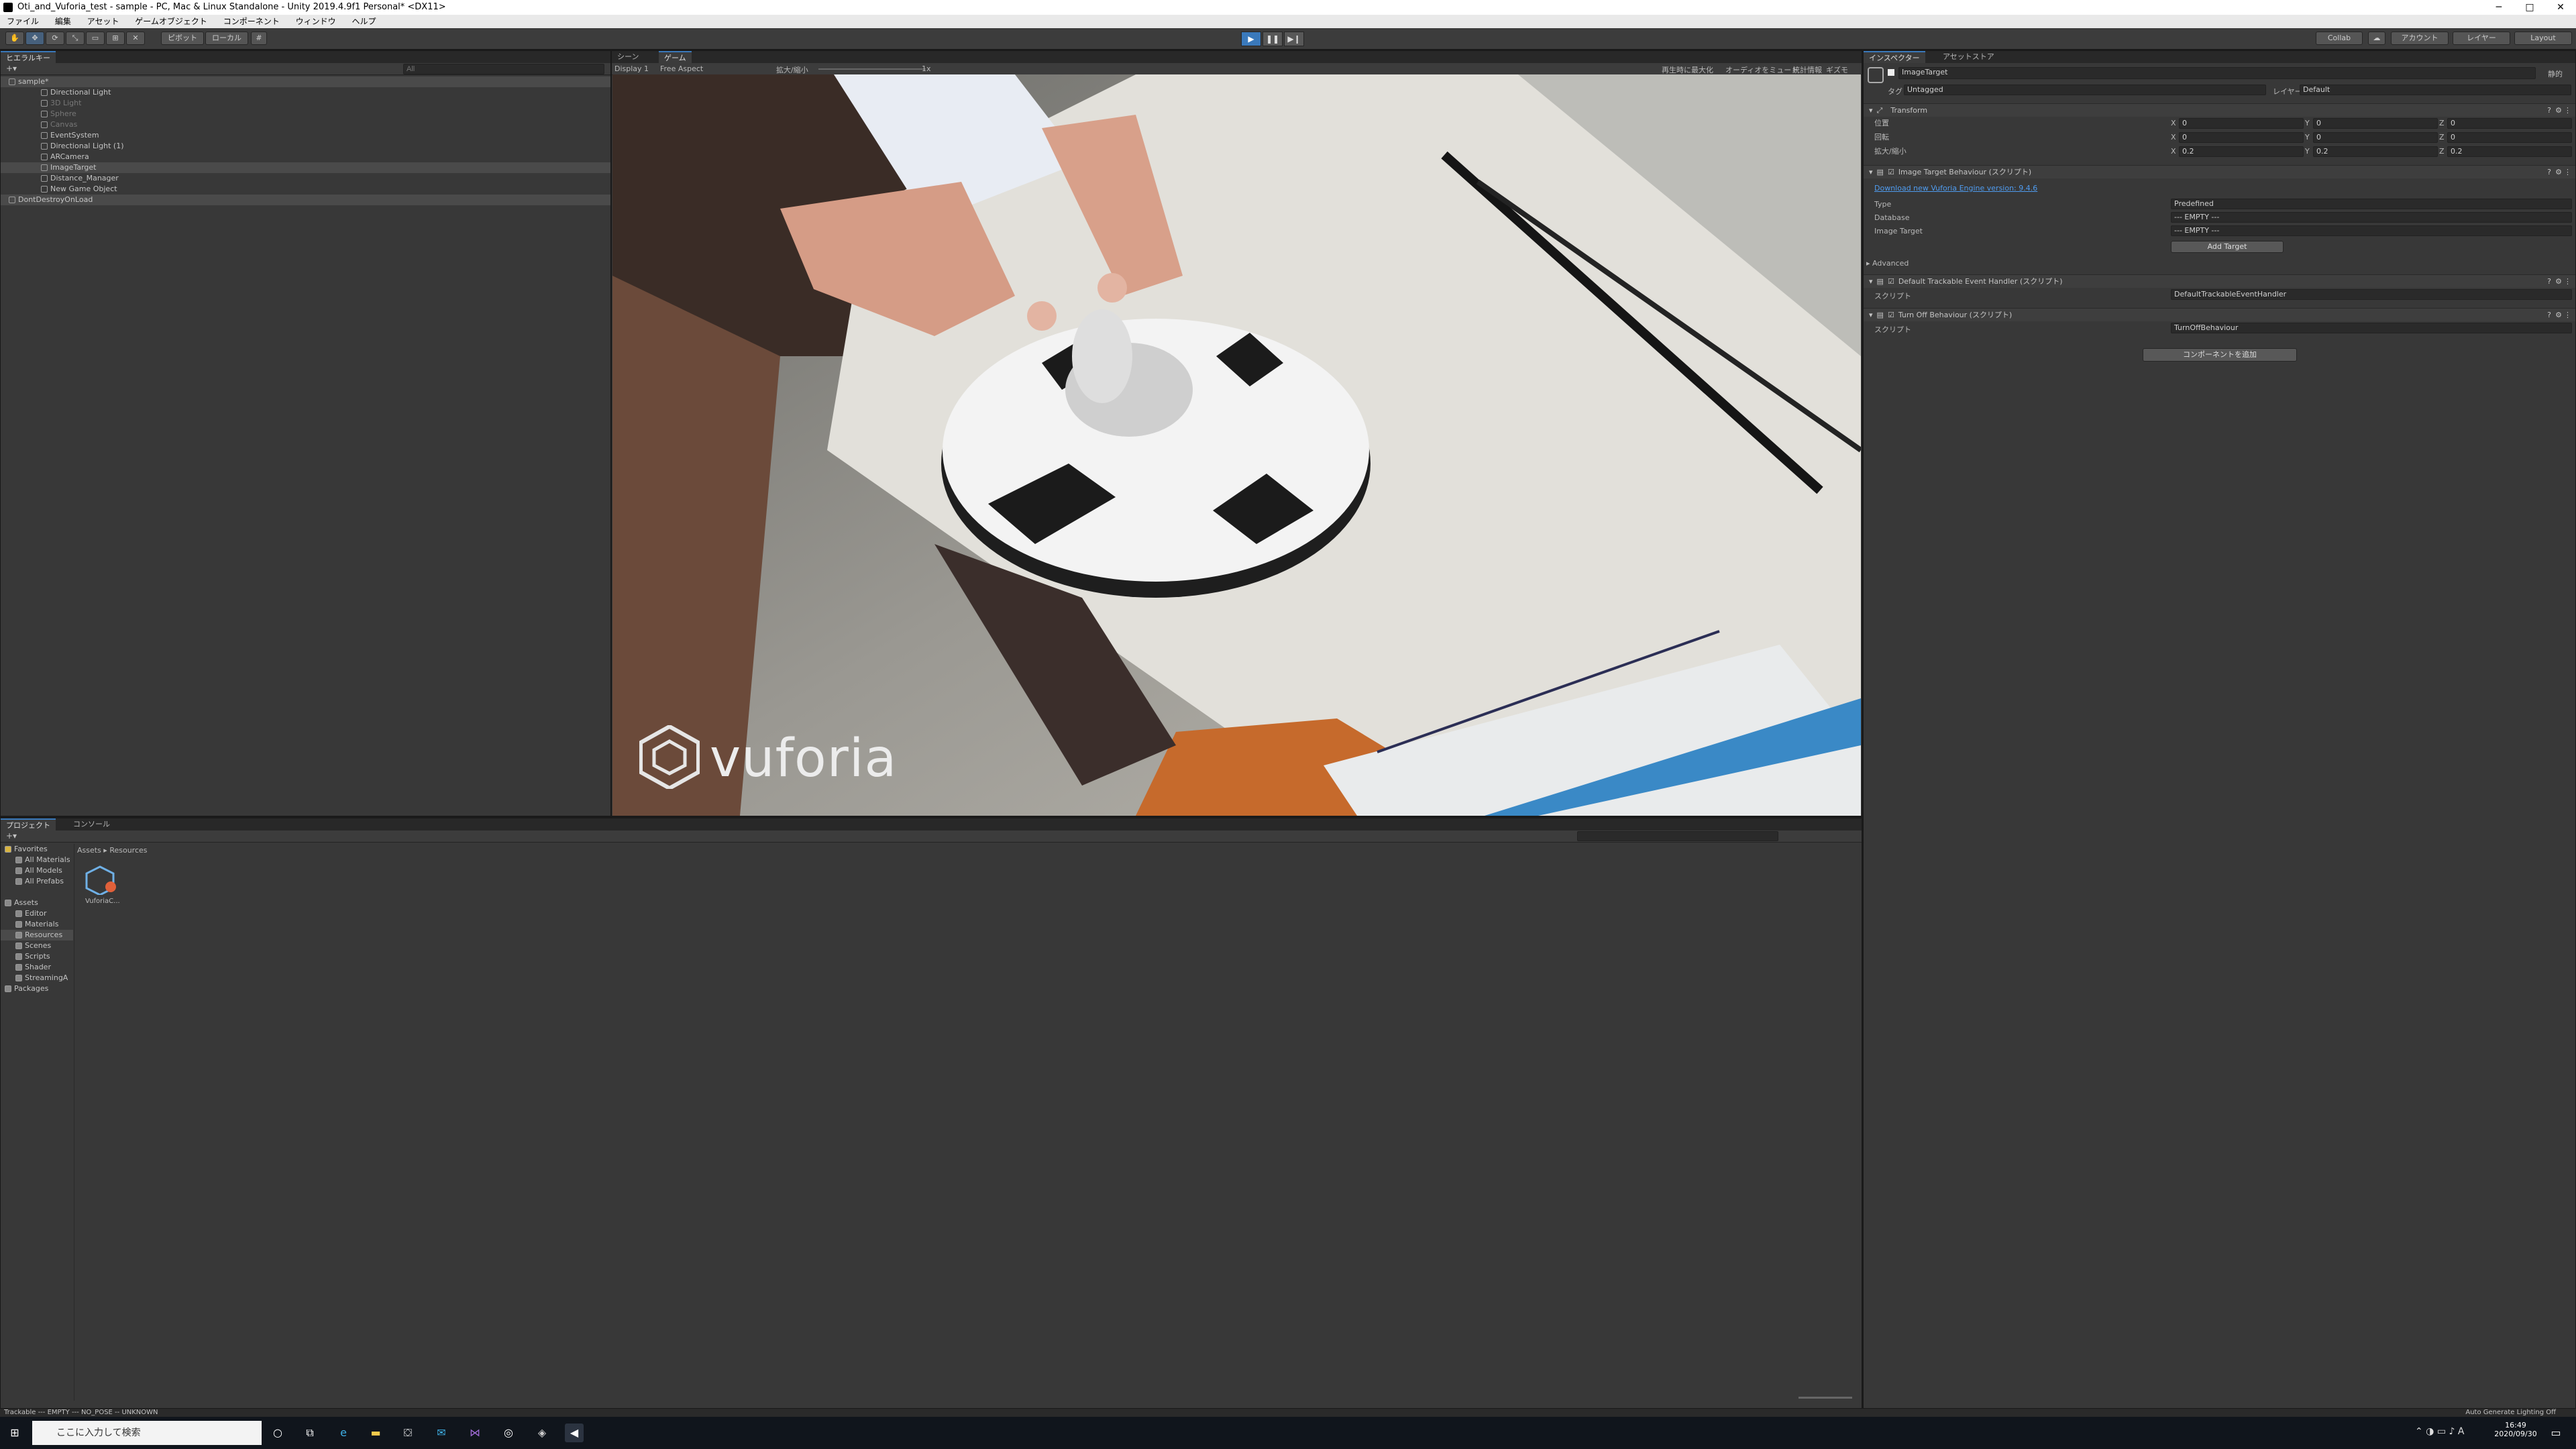 The width and height of the screenshot is (2576, 1449). Describe the element at coordinates (37, 988) in the screenshot. I see `project-tree-item: Packages` at that location.